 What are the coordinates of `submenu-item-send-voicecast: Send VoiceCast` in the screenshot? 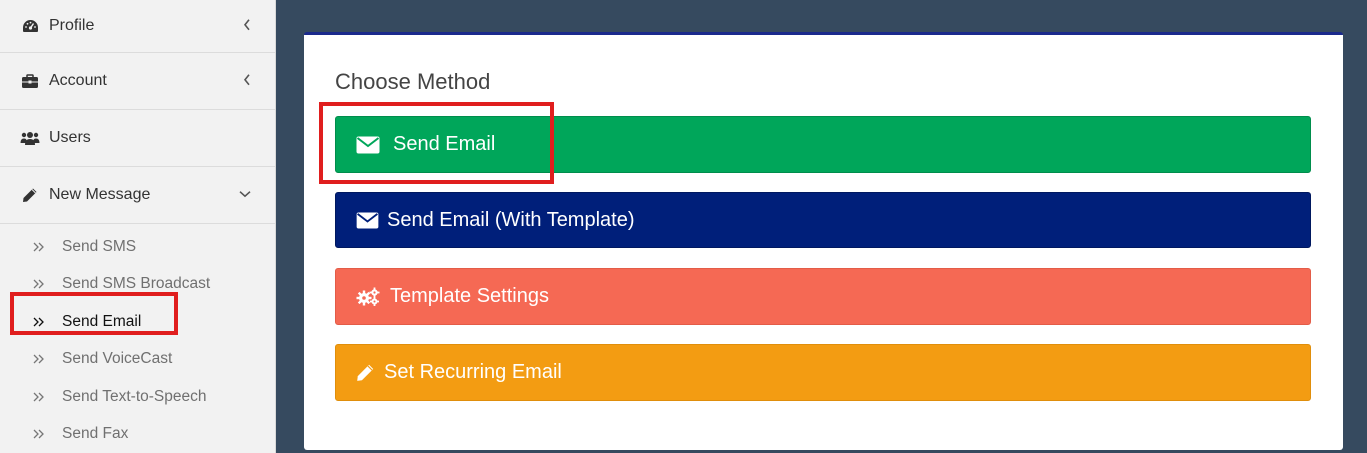 It's located at (137, 360).